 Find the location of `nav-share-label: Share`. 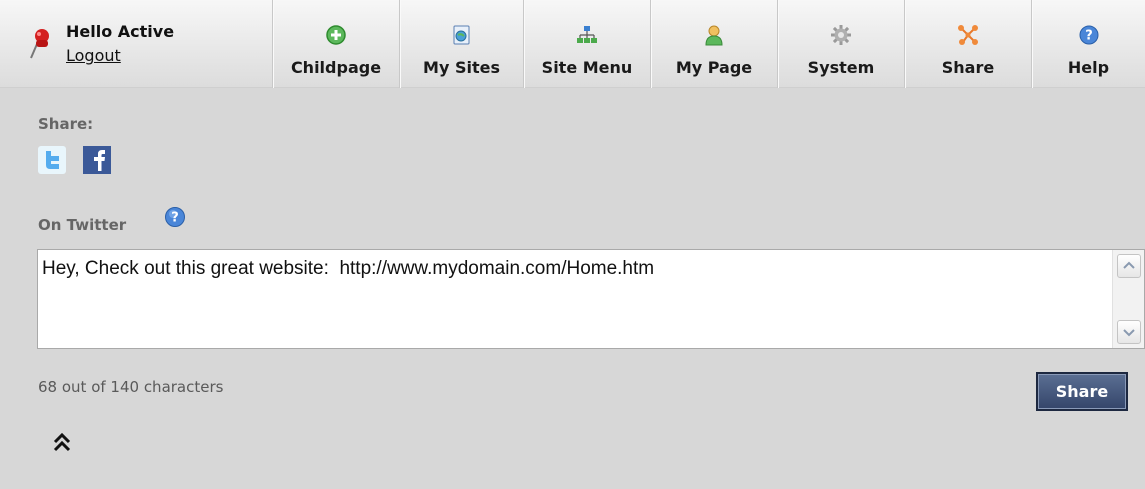

nav-share-label: Share is located at coordinates (968, 67).